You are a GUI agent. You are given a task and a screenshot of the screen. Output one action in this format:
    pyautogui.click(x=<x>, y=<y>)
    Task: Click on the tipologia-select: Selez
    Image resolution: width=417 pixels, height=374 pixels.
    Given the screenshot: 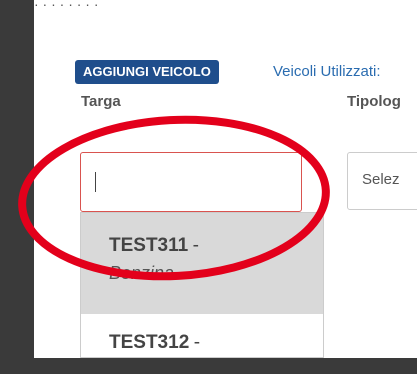 What is the action you would take?
    pyautogui.click(x=382, y=181)
    